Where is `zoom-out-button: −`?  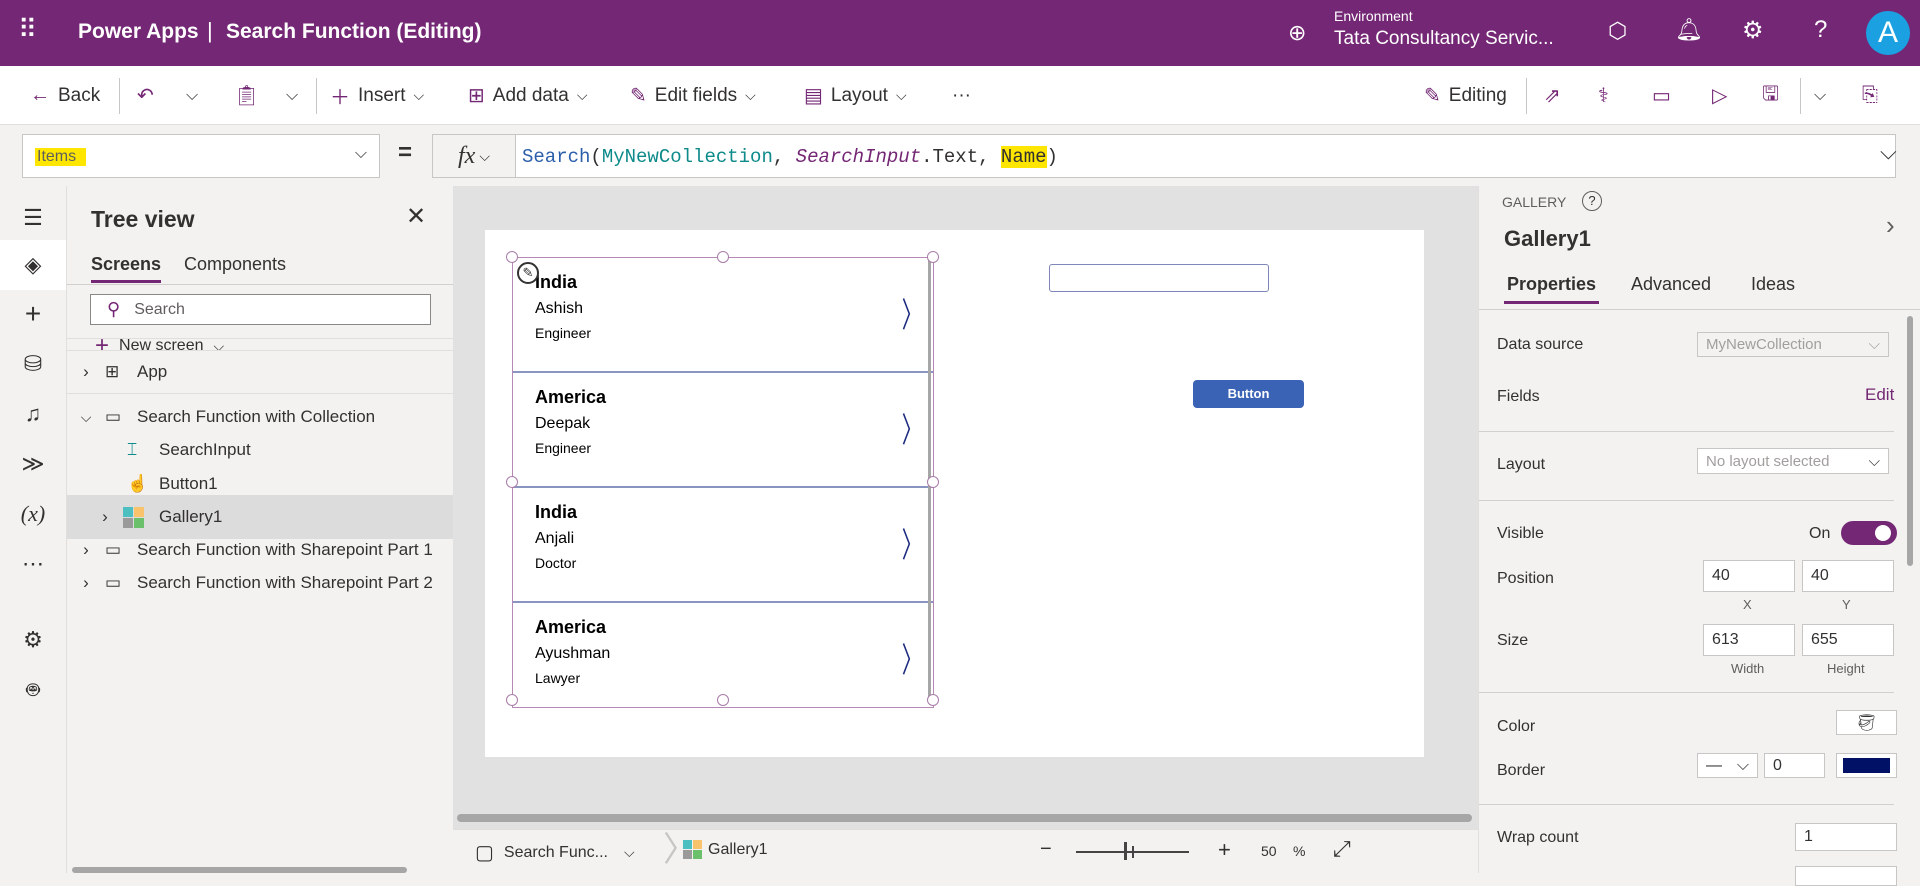
zoom-out-button: − is located at coordinates (1046, 849).